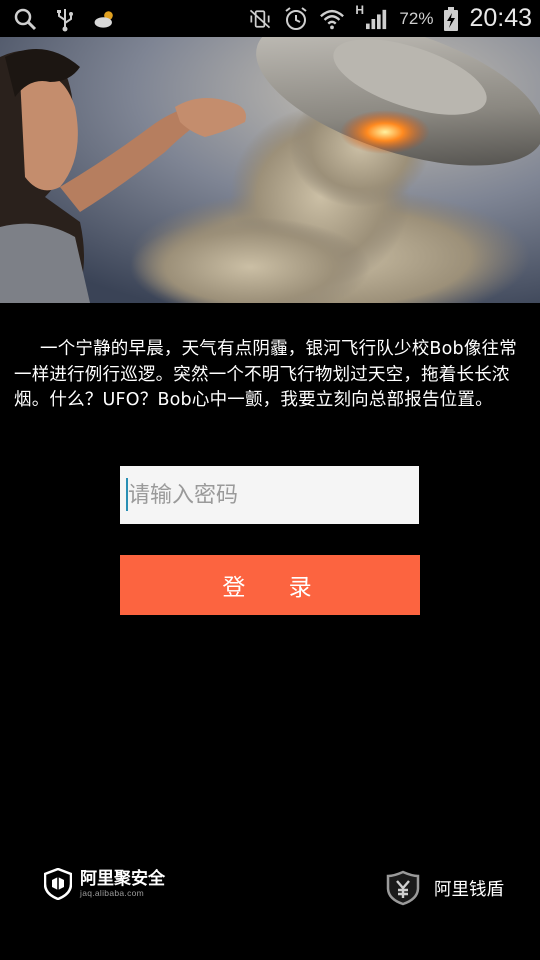 The image size is (540, 960). Describe the element at coordinates (296, 18) in the screenshot. I see `alarm-icon` at that location.